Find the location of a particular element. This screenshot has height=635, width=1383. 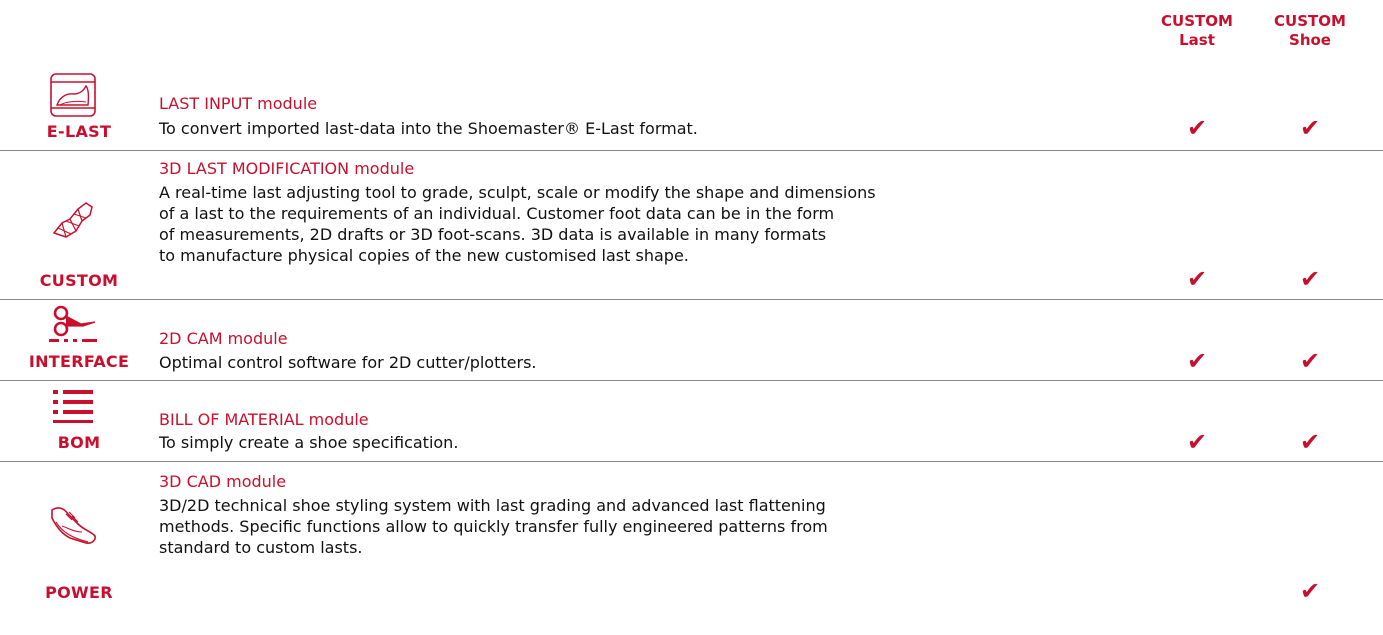

last-box-icon is located at coordinates (73, 95).